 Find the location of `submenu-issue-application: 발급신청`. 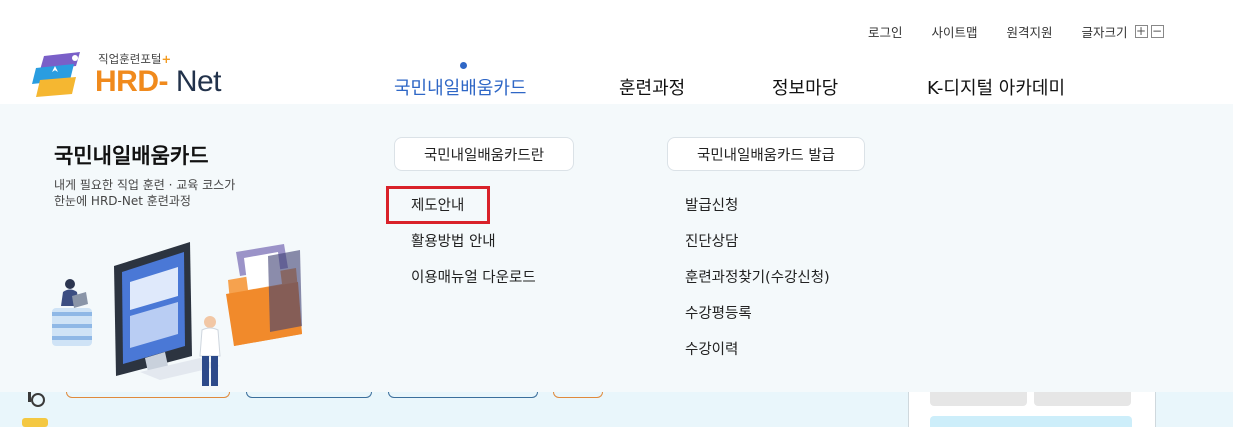

submenu-issue-application: 발급신청 is located at coordinates (711, 204).